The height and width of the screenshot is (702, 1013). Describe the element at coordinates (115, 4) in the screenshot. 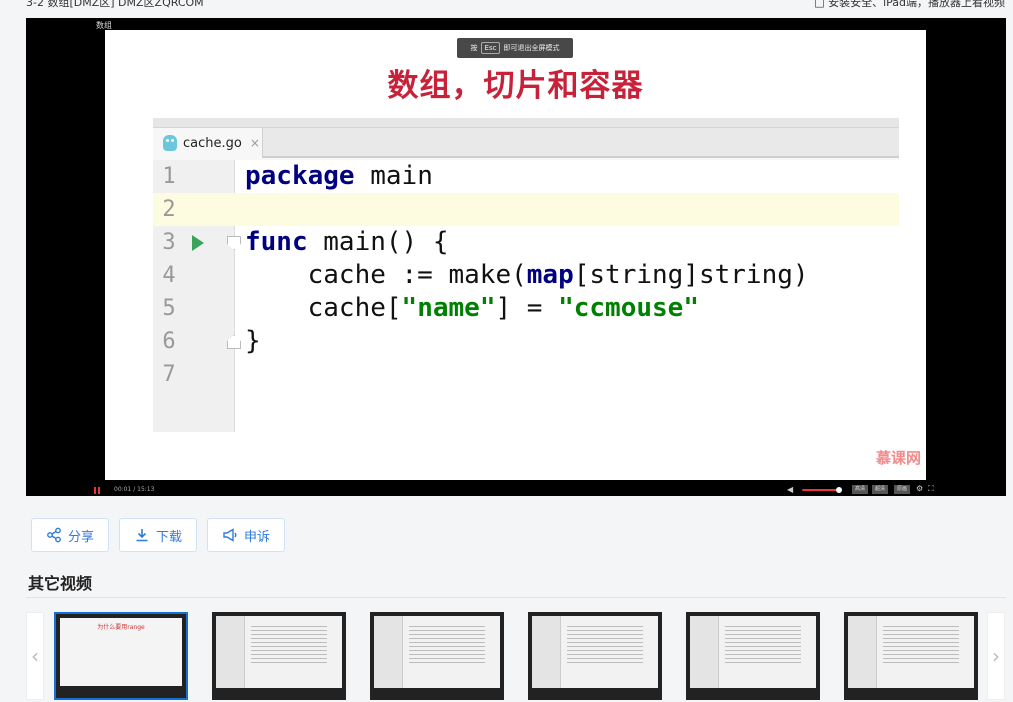

I see `breadcrumb: 3-2 数组[DMZ区] DMZ区ZQRCOM` at that location.